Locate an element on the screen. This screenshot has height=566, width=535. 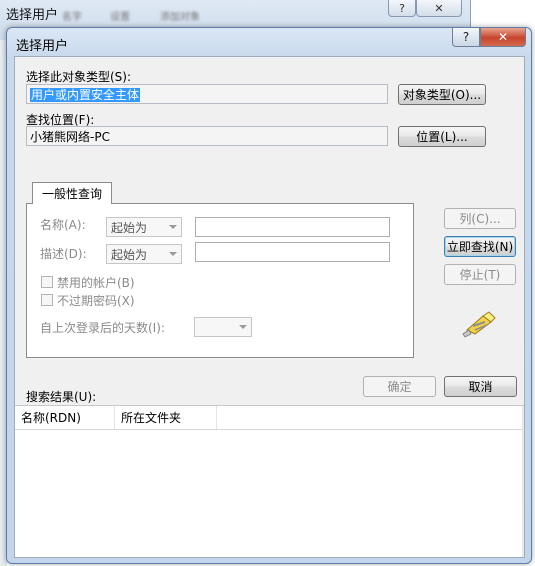
cancel-button: 取消 is located at coordinates (480, 386).